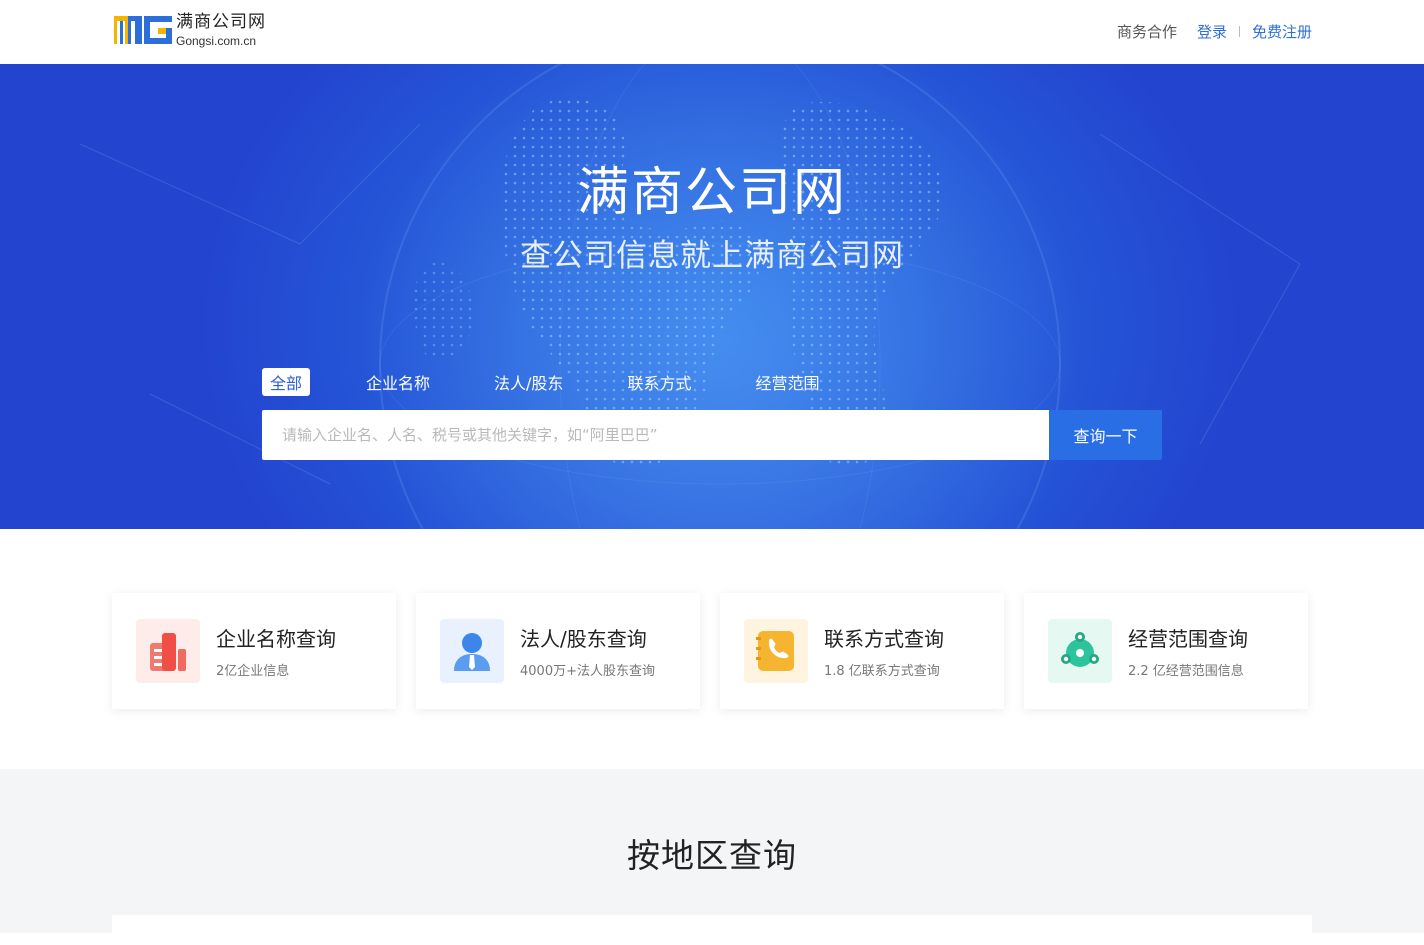  Describe the element at coordinates (472, 651) in the screenshot. I see `person-icon` at that location.